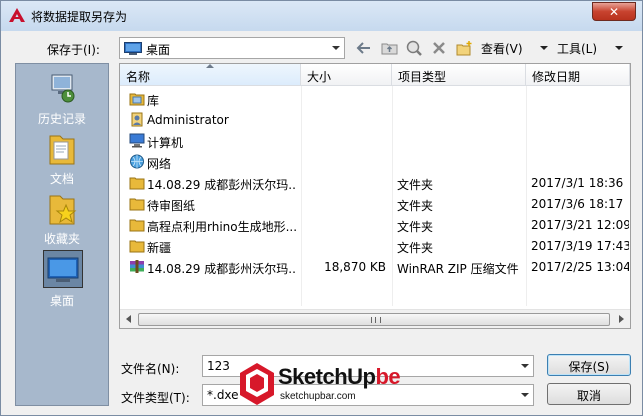 The width and height of the screenshot is (643, 416). I want to click on delete-button, so click(439, 48).